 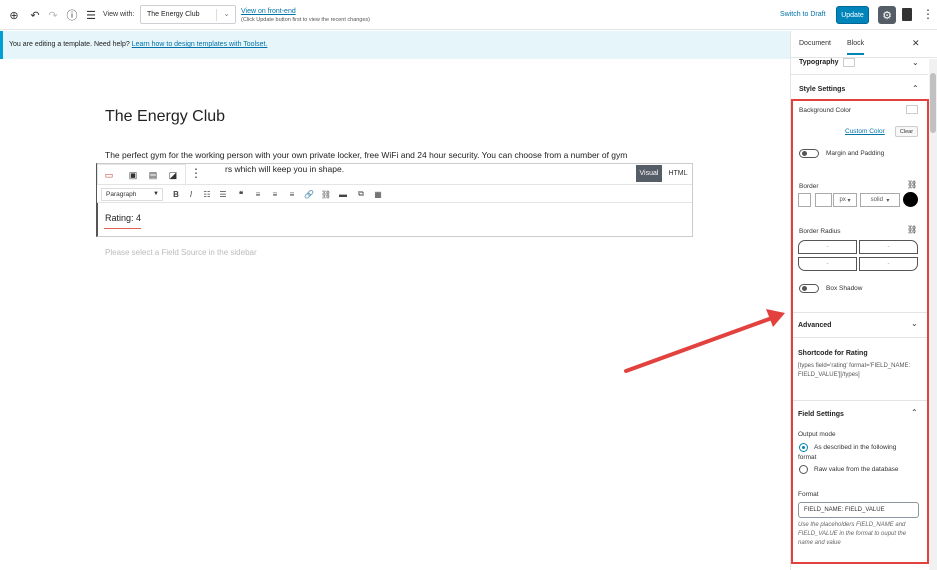 What do you see at coordinates (216, 15) in the screenshot?
I see `select-divider` at bounding box center [216, 15].